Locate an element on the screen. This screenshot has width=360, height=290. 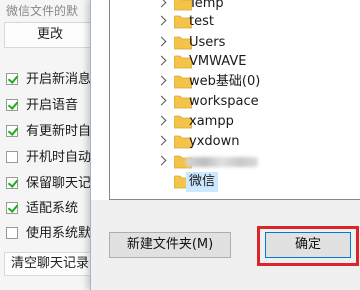
file-location-label: 微信文件的默 is located at coordinates (42, 11).